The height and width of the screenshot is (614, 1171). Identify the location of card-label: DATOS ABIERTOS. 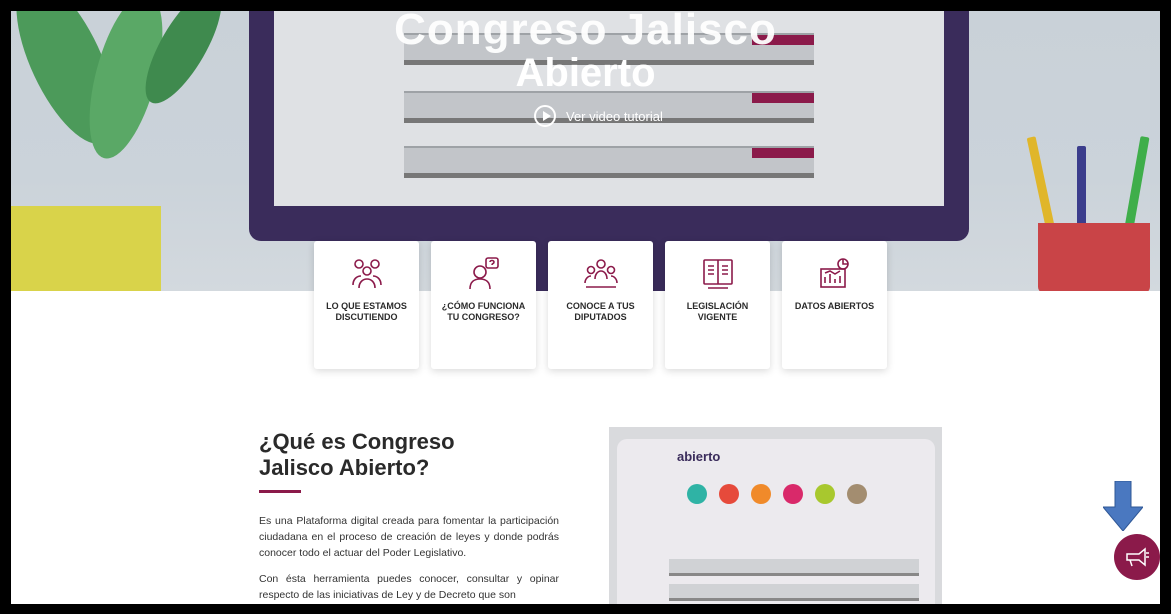
(834, 306).